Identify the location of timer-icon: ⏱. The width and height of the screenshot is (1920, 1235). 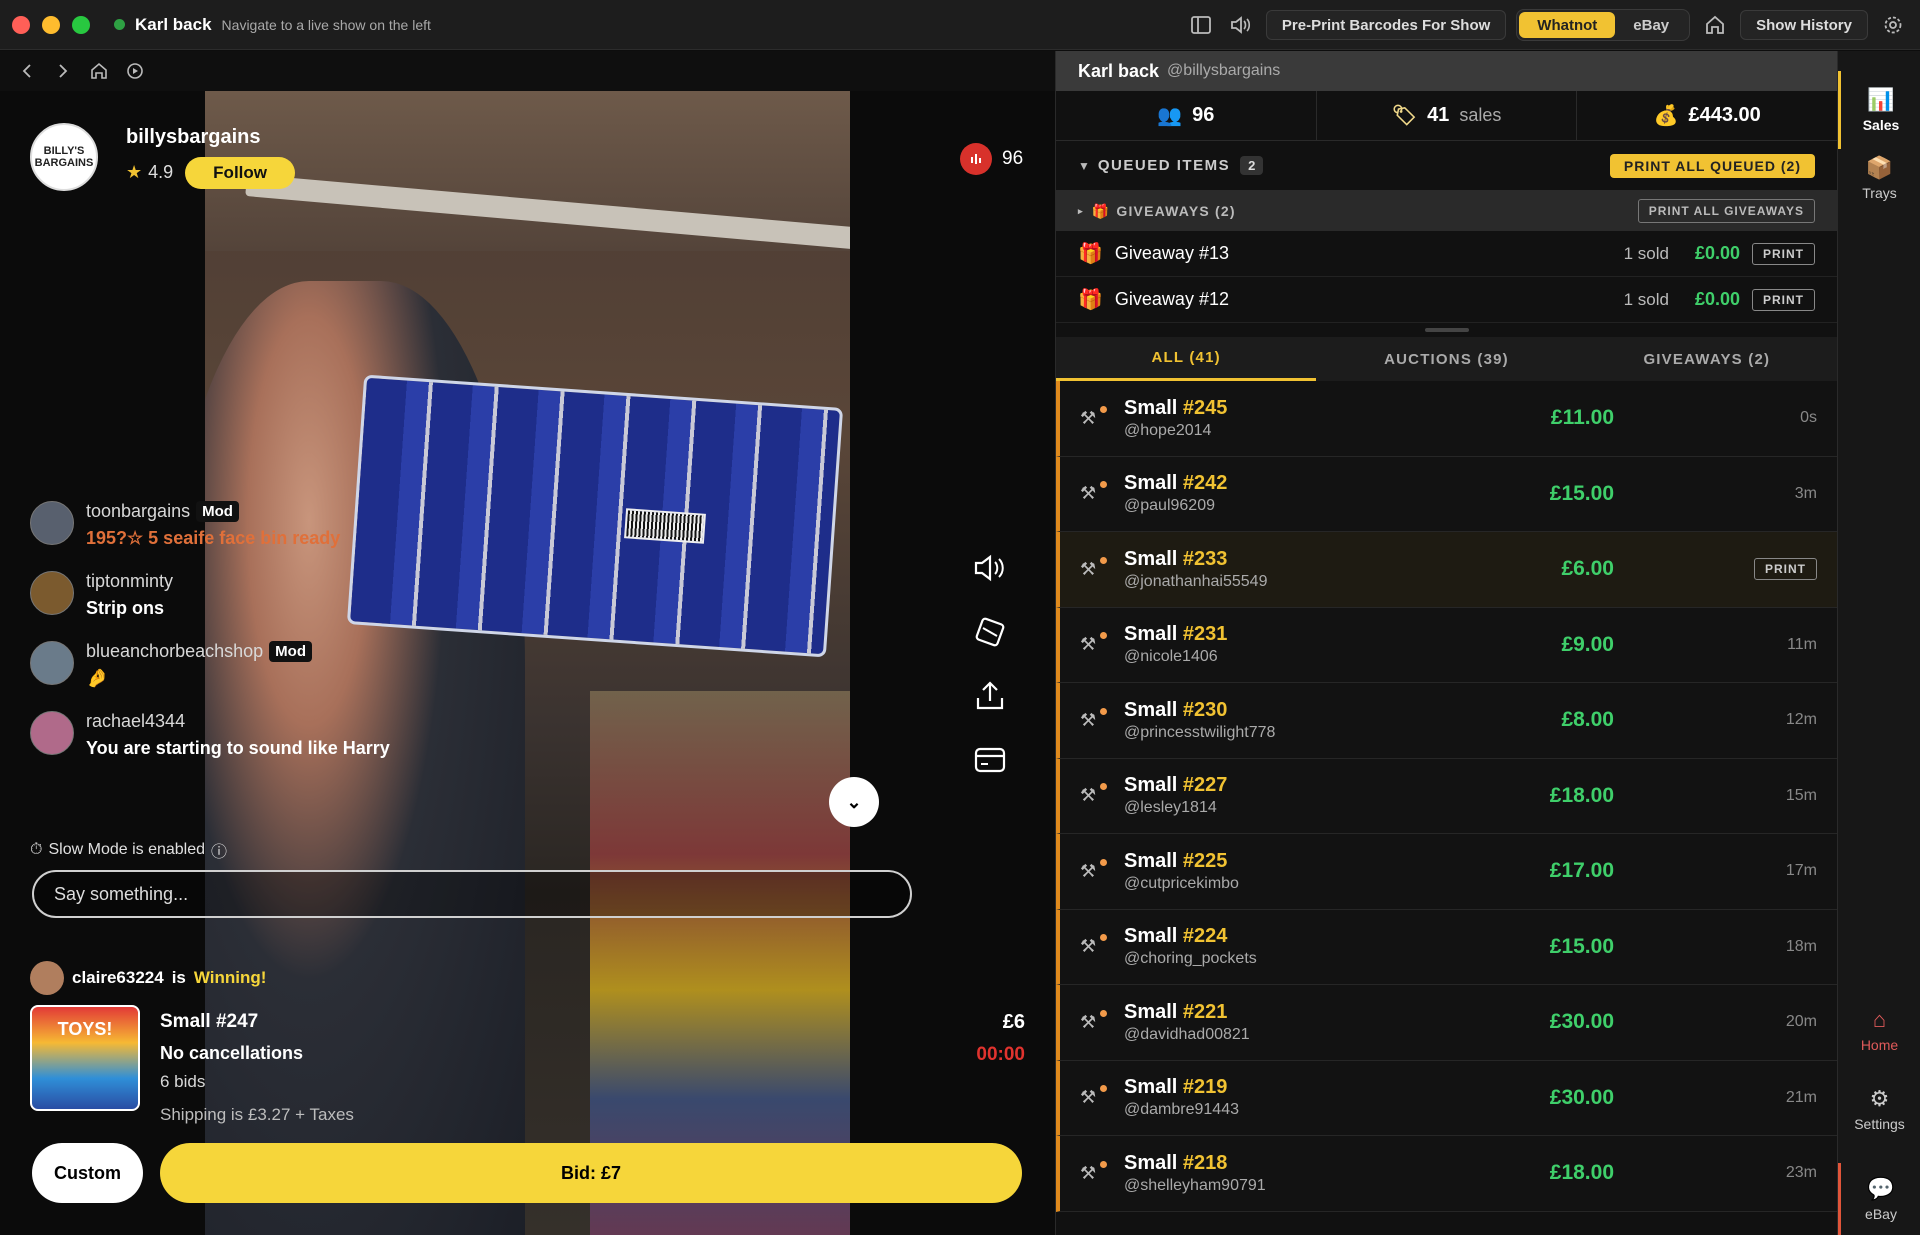
(36, 849).